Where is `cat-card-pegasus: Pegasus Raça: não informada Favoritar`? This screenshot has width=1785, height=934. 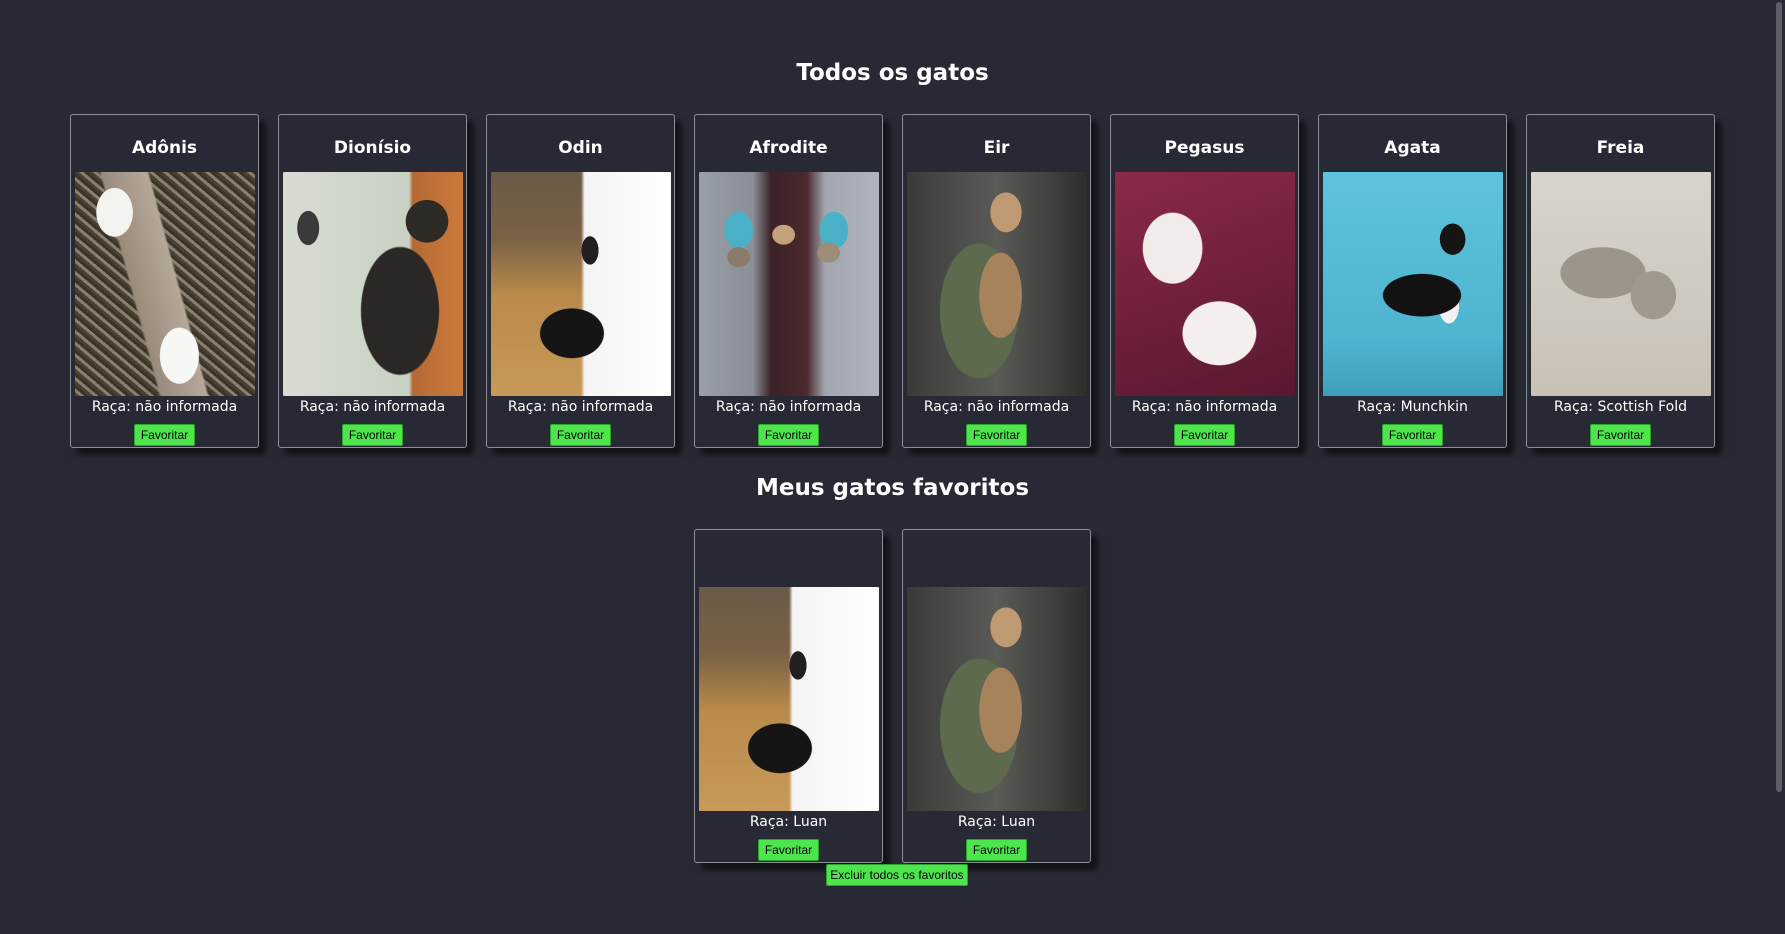 cat-card-pegasus: Pegasus Raça: não informada Favoritar is located at coordinates (1204, 281).